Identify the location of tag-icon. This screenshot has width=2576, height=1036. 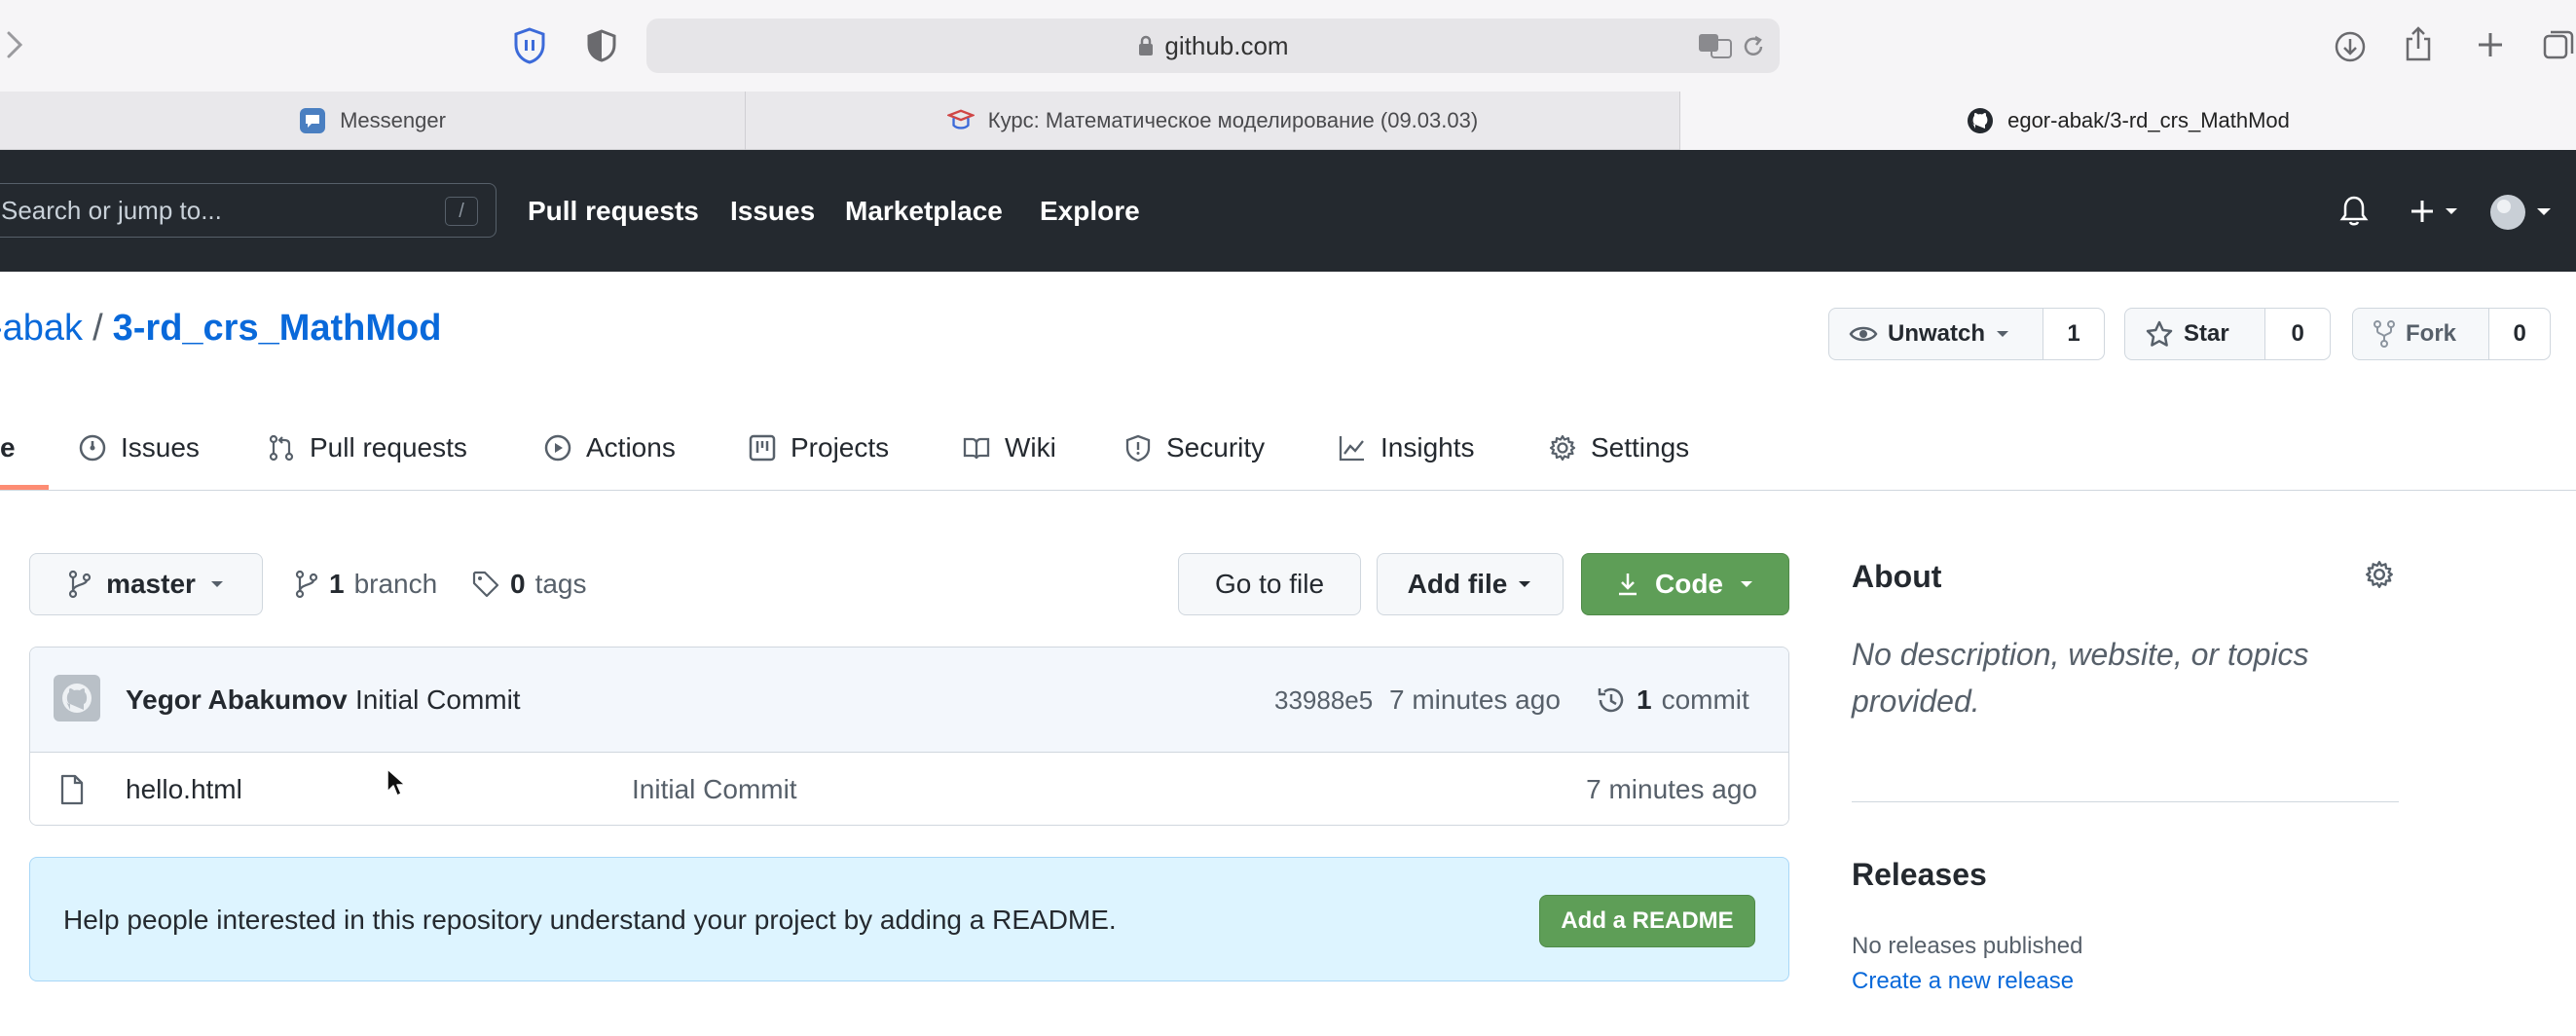
(485, 584).